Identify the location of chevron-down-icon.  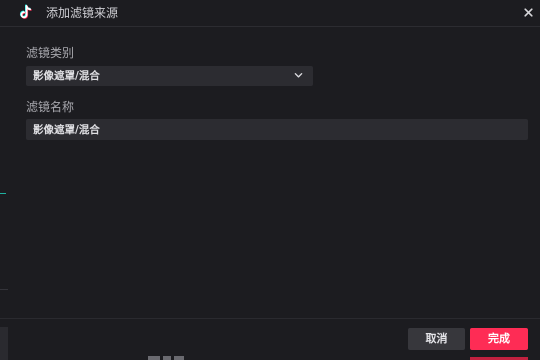
(298, 75).